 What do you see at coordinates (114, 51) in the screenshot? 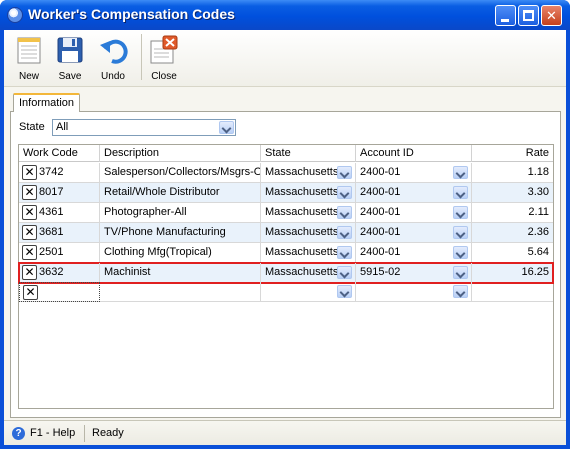
I see `undo-icon` at bounding box center [114, 51].